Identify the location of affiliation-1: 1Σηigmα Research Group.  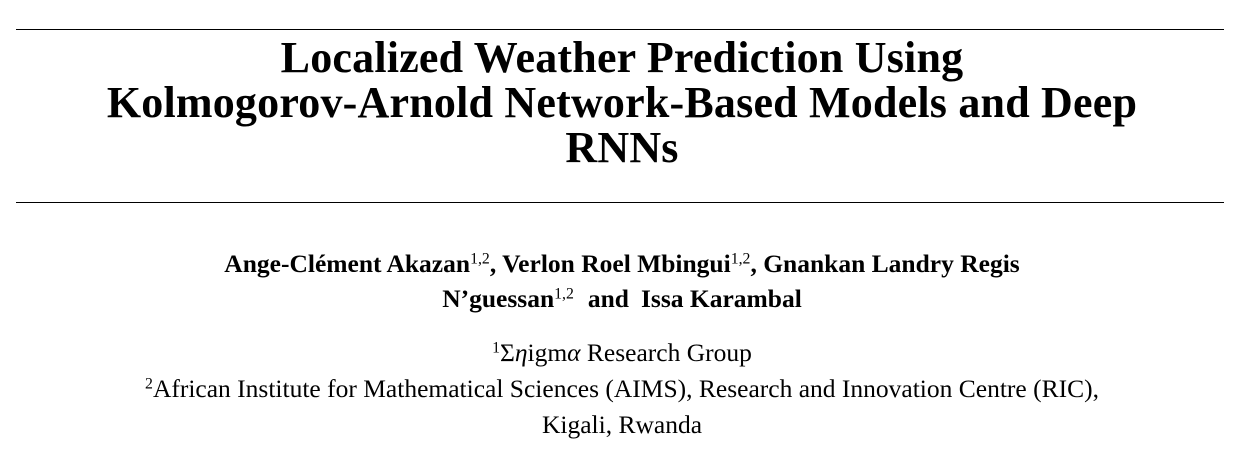
(622, 353).